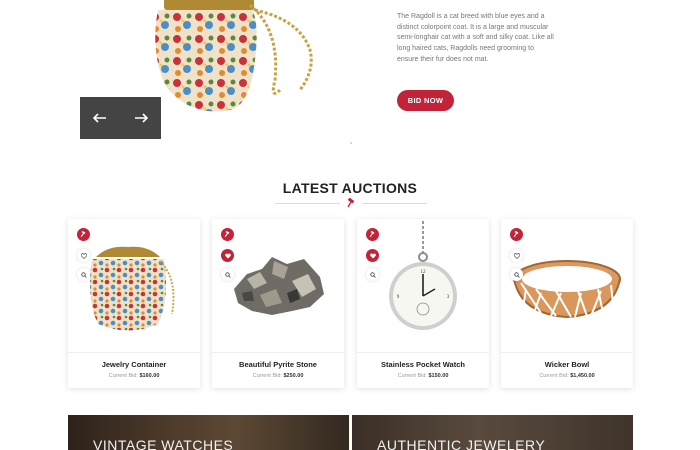  I want to click on slider-prev-button, so click(100, 118).